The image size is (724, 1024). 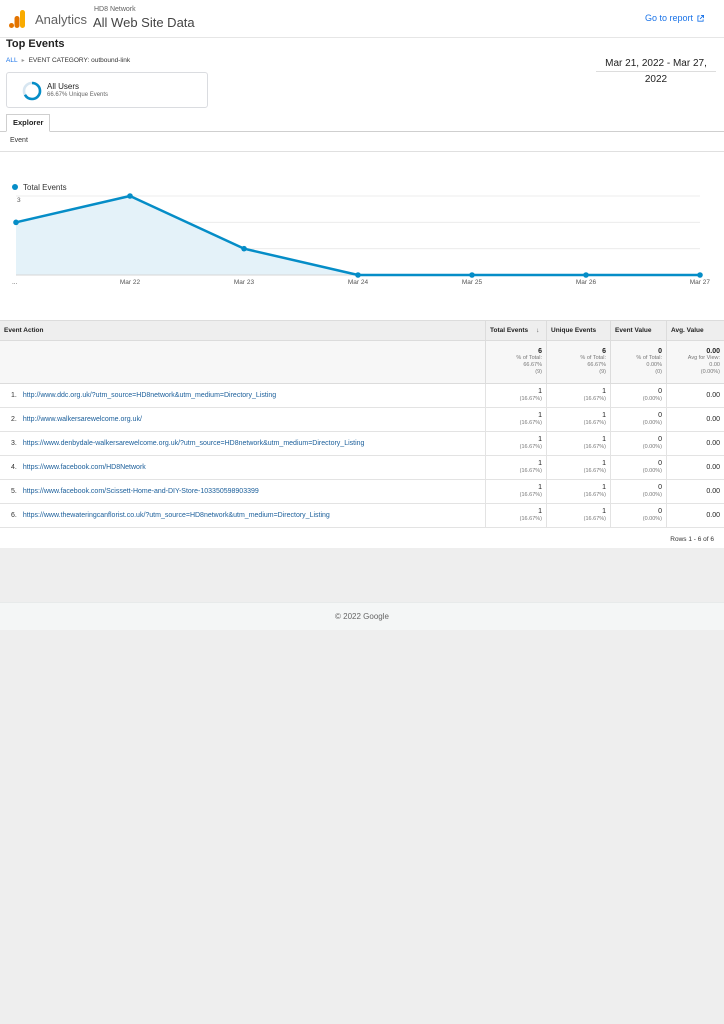 I want to click on event-value-total-line3: (0), so click(x=658, y=372).